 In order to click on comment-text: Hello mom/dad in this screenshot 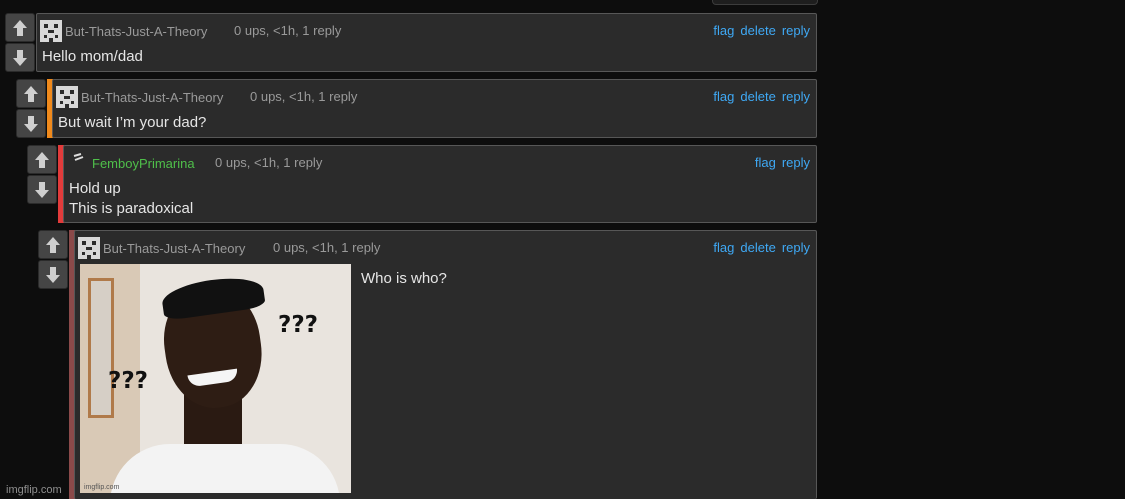, I will do `click(92, 56)`.